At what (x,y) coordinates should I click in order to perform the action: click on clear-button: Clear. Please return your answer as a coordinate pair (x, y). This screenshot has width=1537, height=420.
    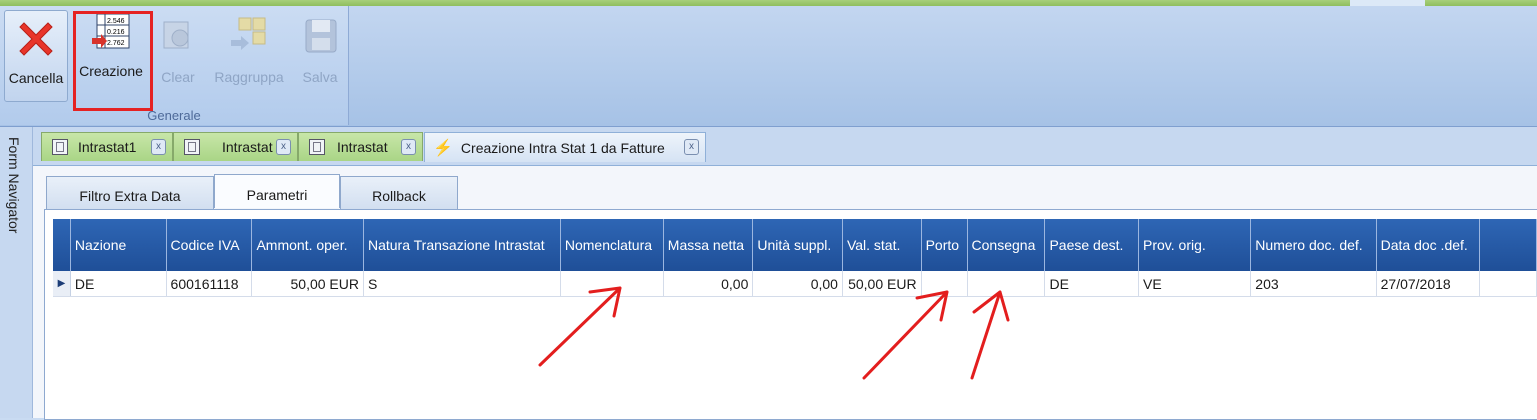
    Looking at the image, I should click on (178, 55).